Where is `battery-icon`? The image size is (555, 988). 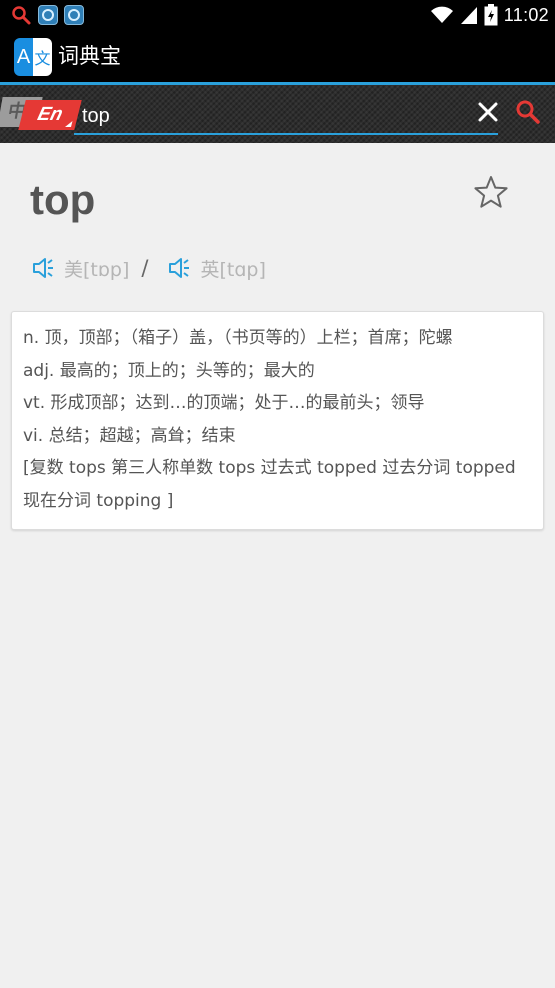
battery-icon is located at coordinates (491, 15).